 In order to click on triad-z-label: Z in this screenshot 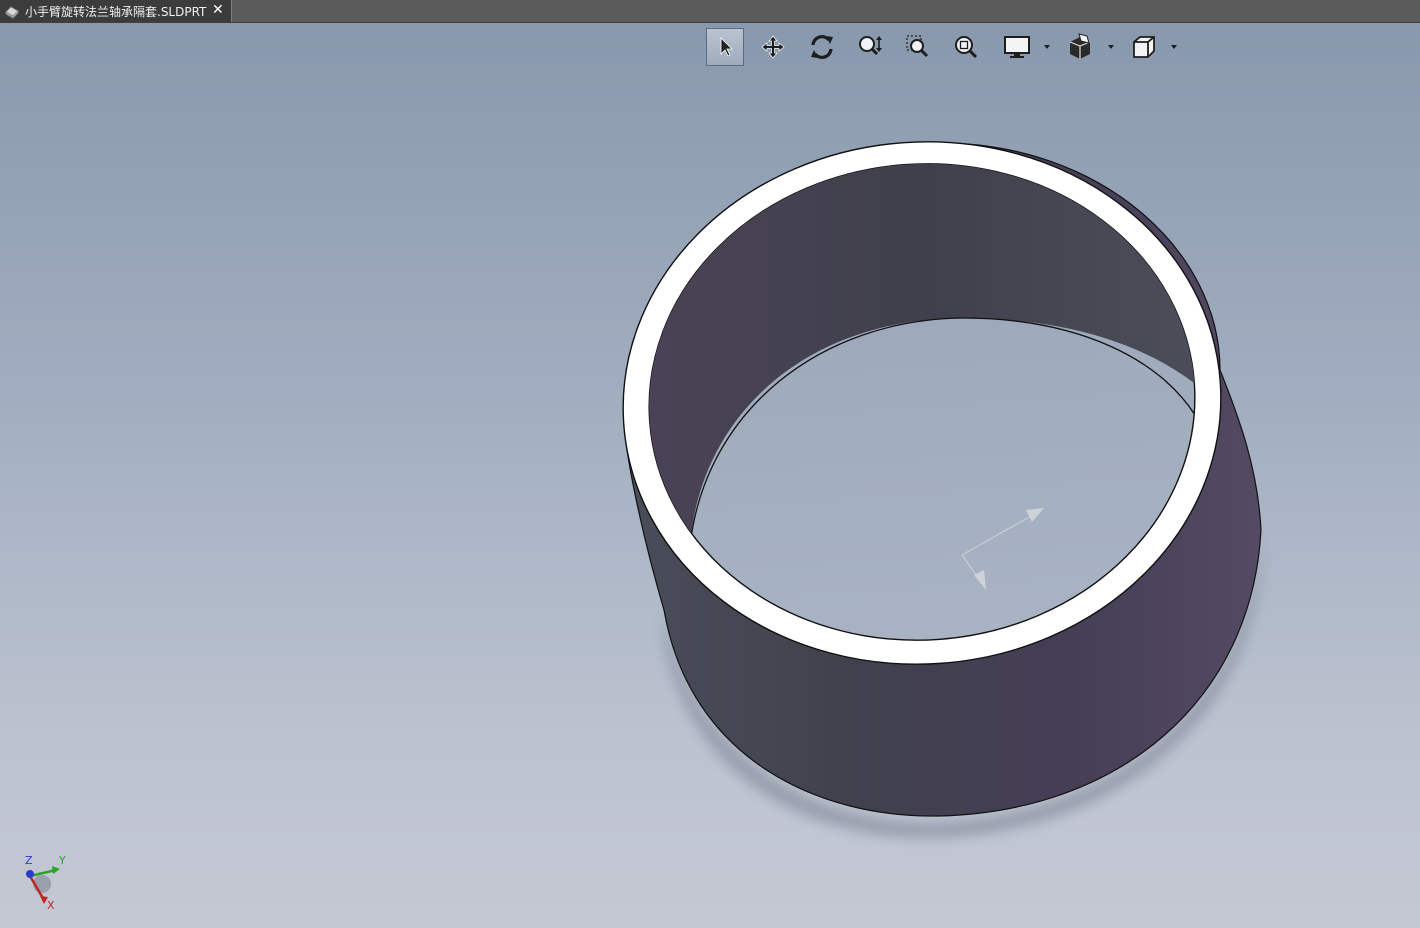, I will do `click(29, 860)`.